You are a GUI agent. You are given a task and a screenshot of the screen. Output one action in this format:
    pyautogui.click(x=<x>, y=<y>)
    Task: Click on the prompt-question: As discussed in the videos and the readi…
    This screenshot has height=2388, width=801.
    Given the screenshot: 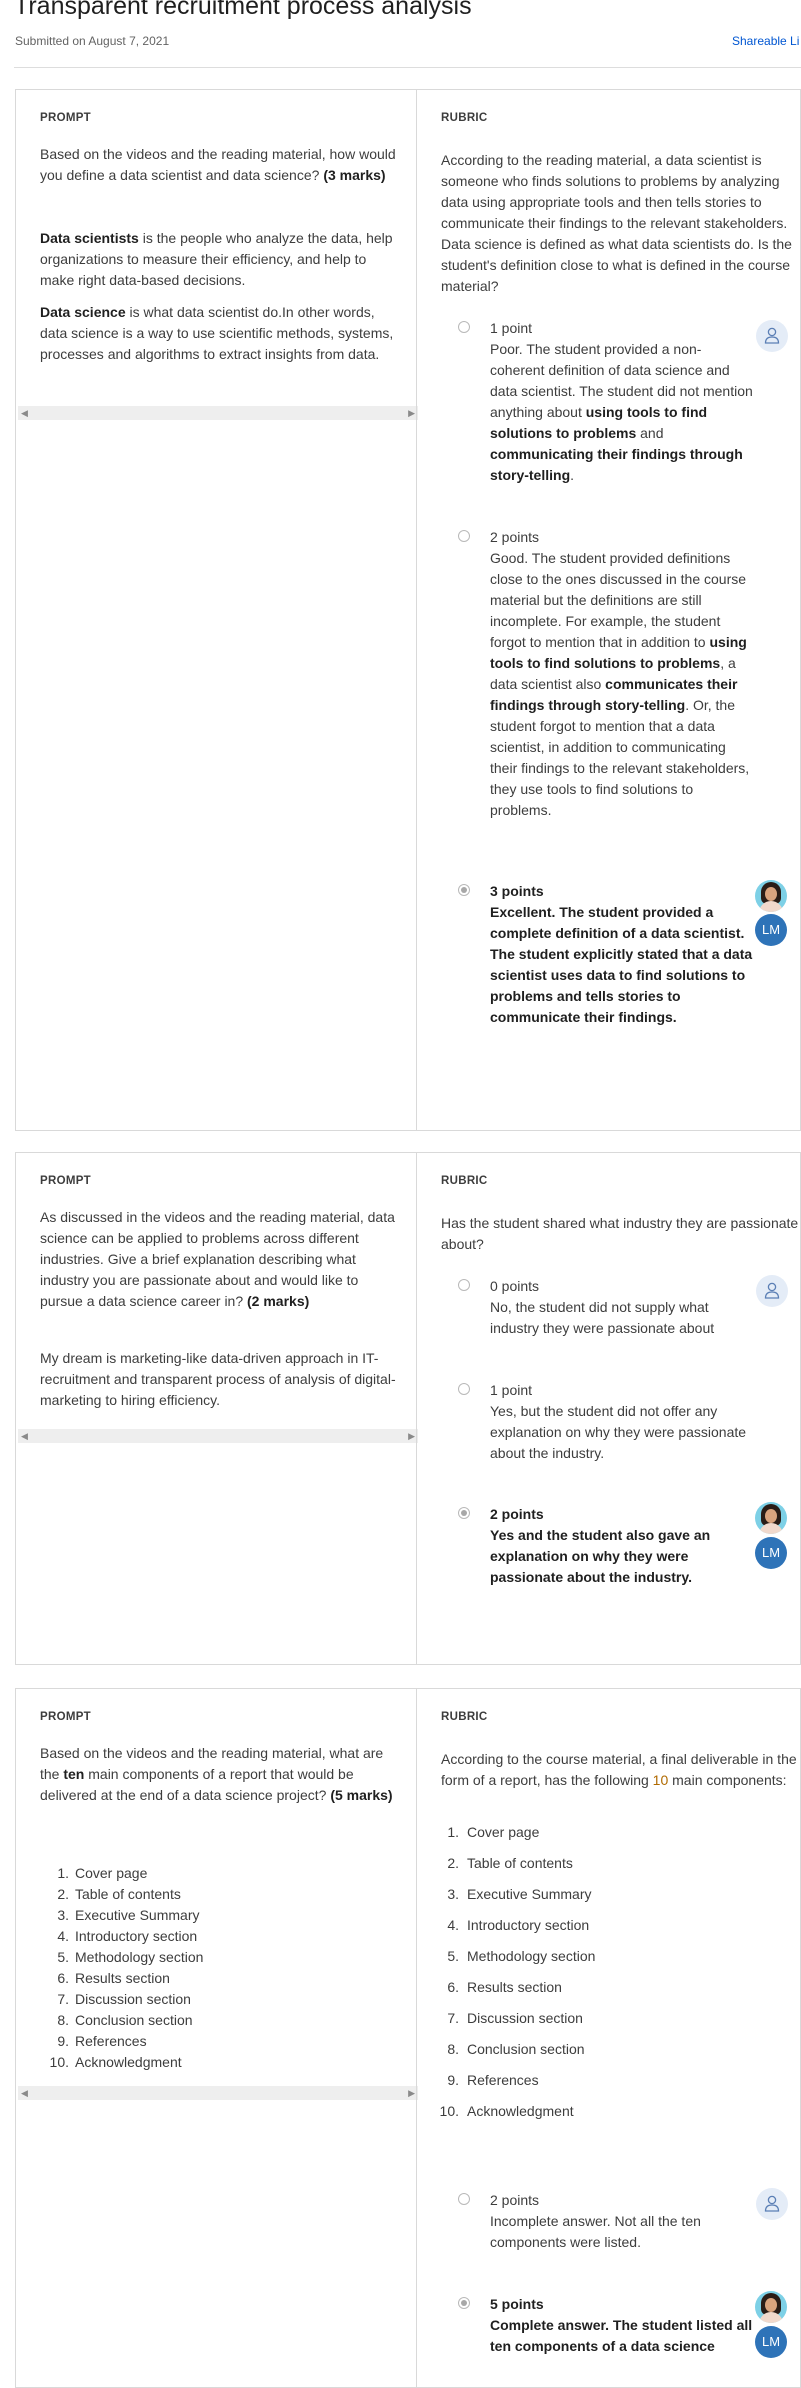 What is the action you would take?
    pyautogui.click(x=217, y=1259)
    